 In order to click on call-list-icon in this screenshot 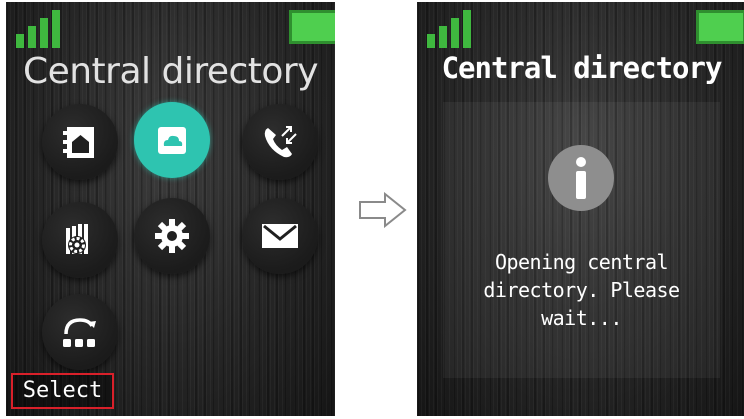, I will do `click(280, 142)`.